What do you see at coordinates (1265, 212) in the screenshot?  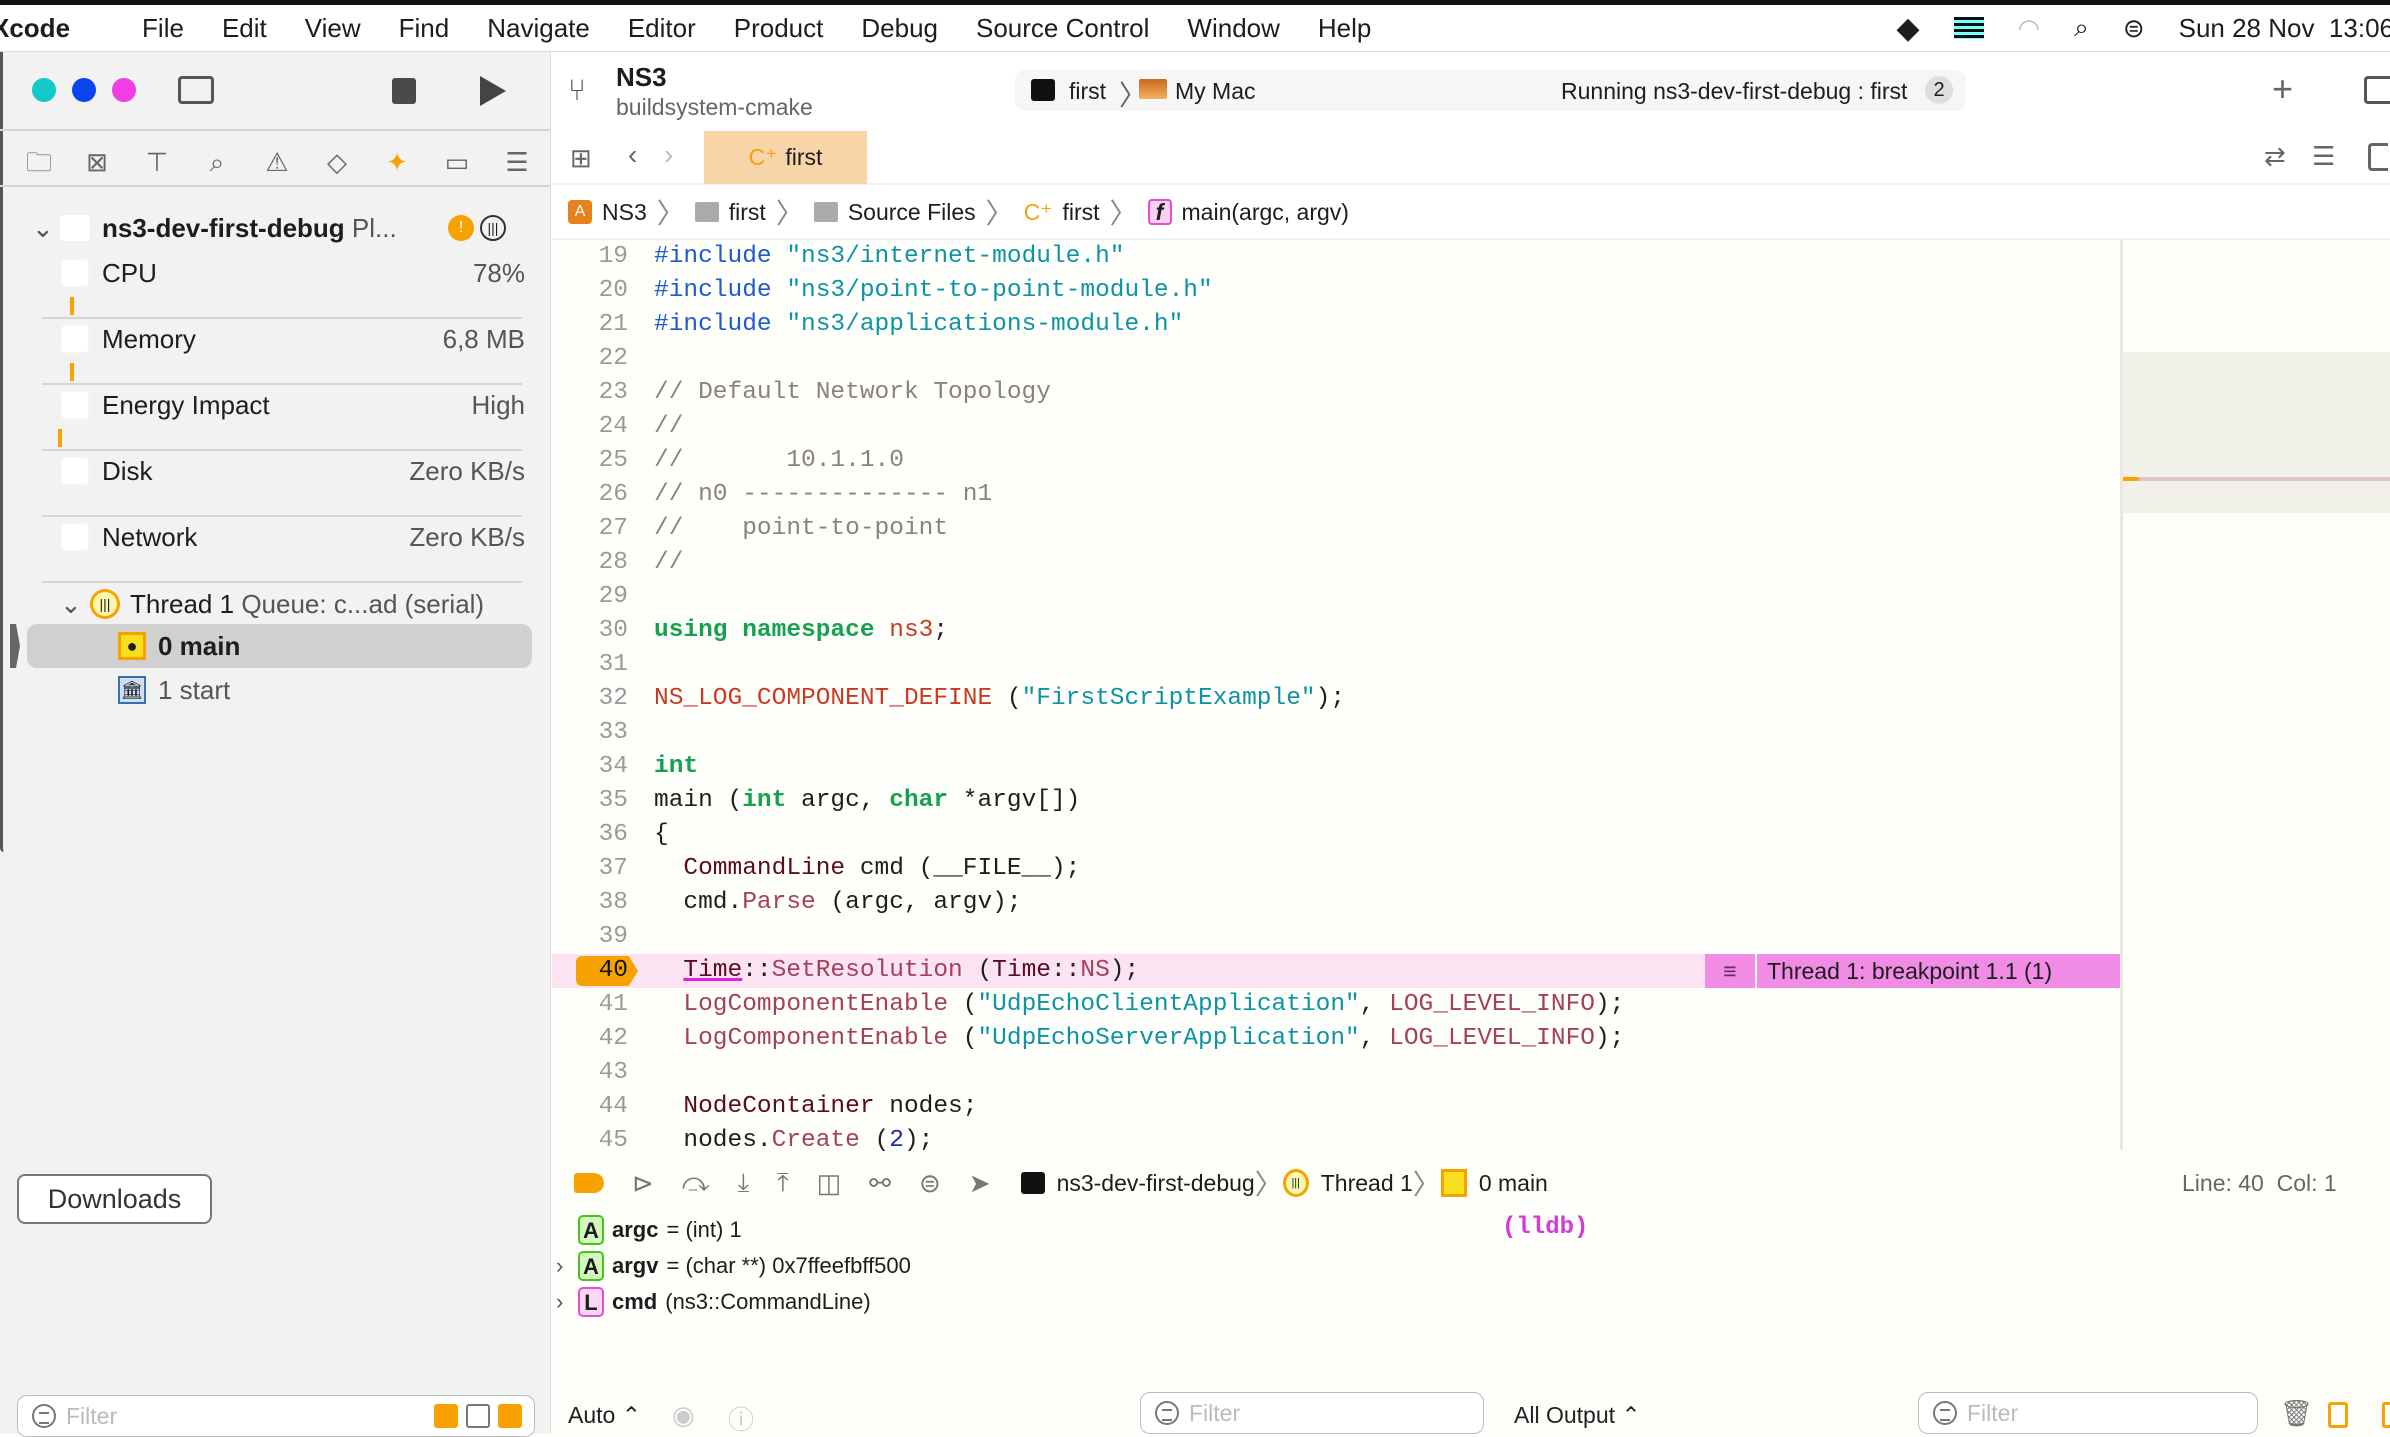 I see `breadcrumb-symbol: main(argc, argv)` at bounding box center [1265, 212].